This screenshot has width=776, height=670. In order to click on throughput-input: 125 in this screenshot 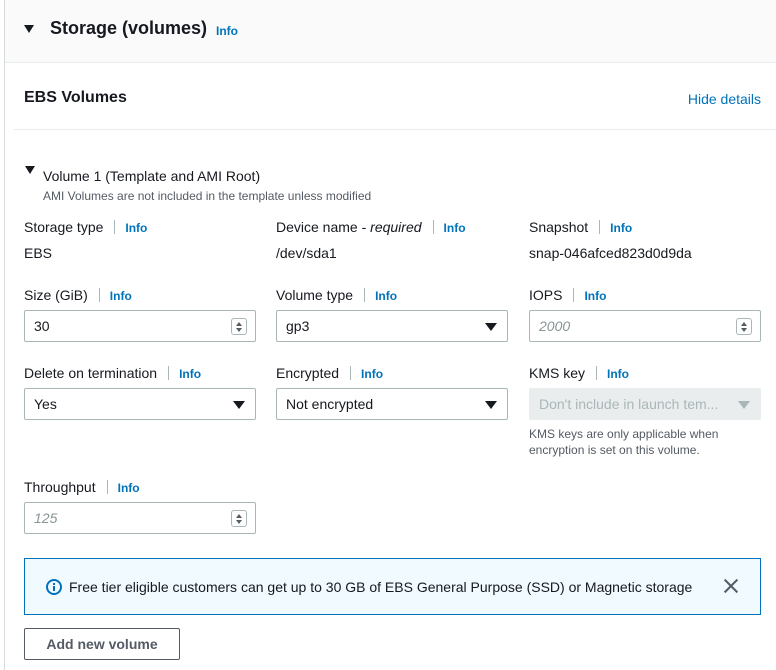, I will do `click(140, 518)`.